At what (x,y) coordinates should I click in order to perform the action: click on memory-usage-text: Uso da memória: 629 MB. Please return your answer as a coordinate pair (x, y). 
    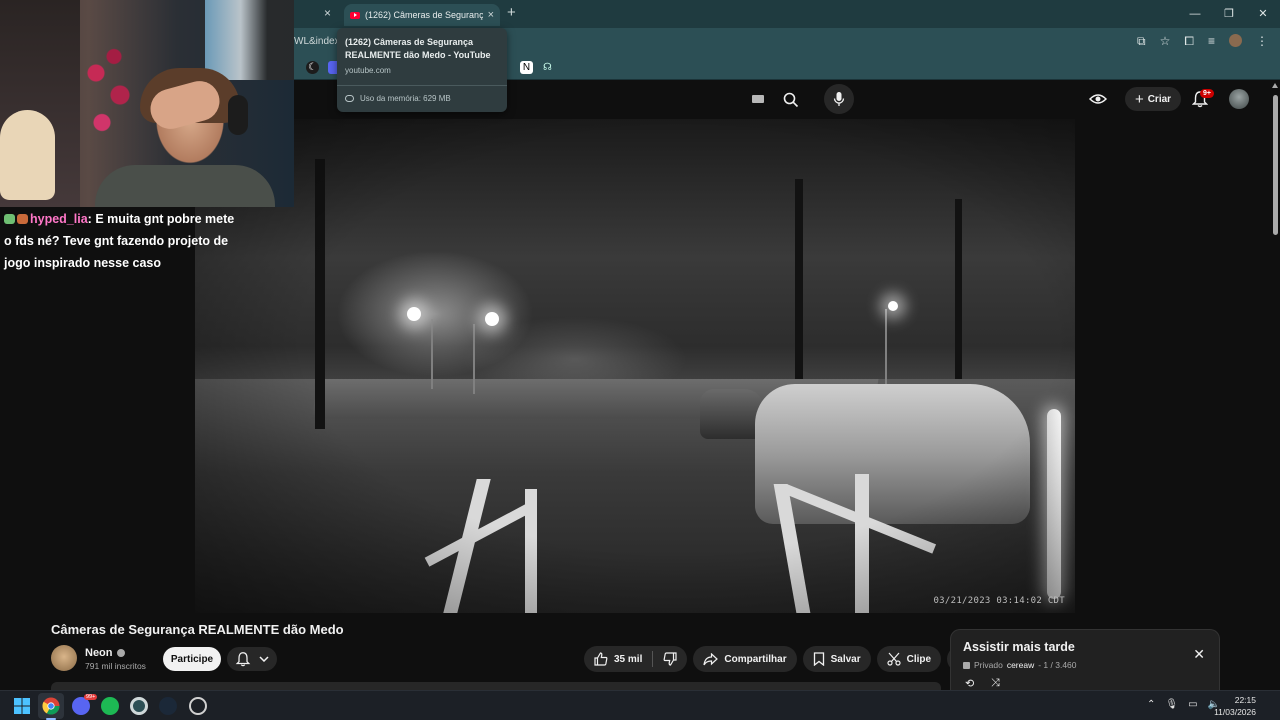
    Looking at the image, I should click on (405, 98).